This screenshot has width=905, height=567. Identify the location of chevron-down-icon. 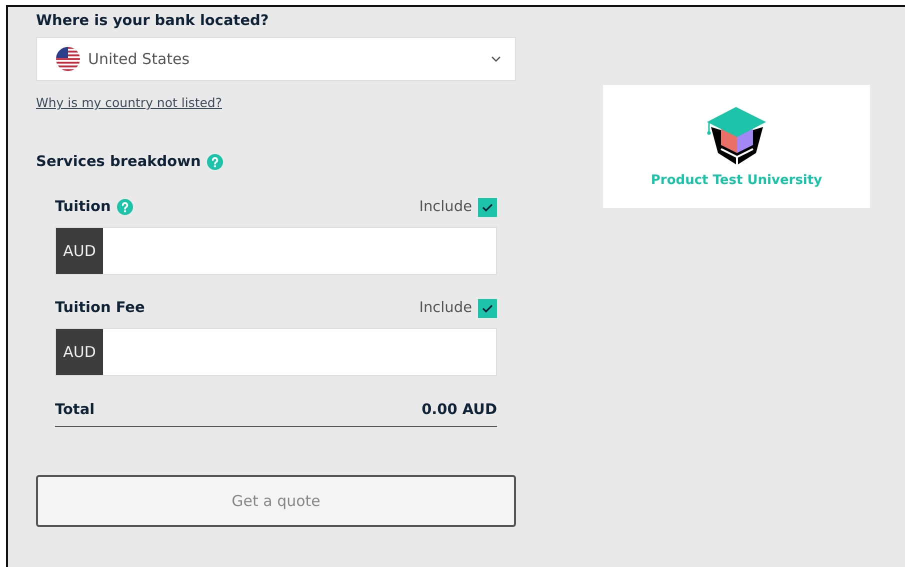
(496, 59).